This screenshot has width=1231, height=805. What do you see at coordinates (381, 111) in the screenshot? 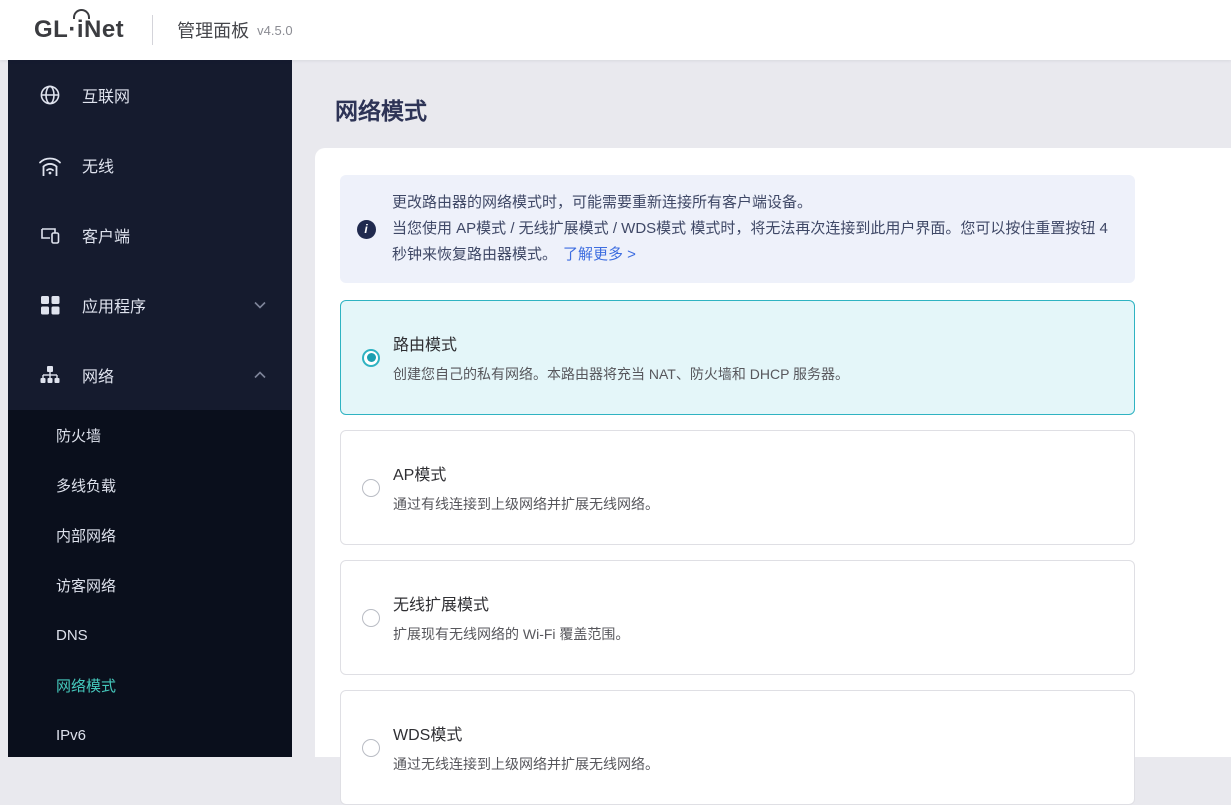
I see `page-title: 网络模式` at bounding box center [381, 111].